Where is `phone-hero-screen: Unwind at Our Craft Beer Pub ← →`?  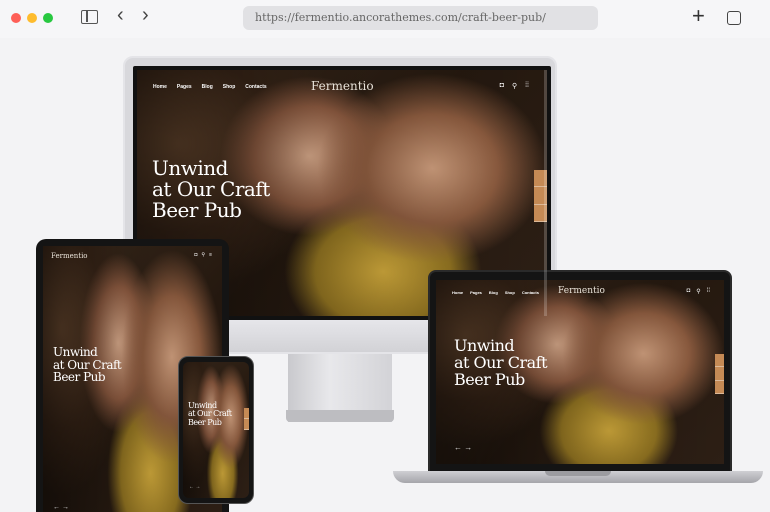
phone-hero-screen: Unwind at Our Craft Beer Pub ← → is located at coordinates (216, 430).